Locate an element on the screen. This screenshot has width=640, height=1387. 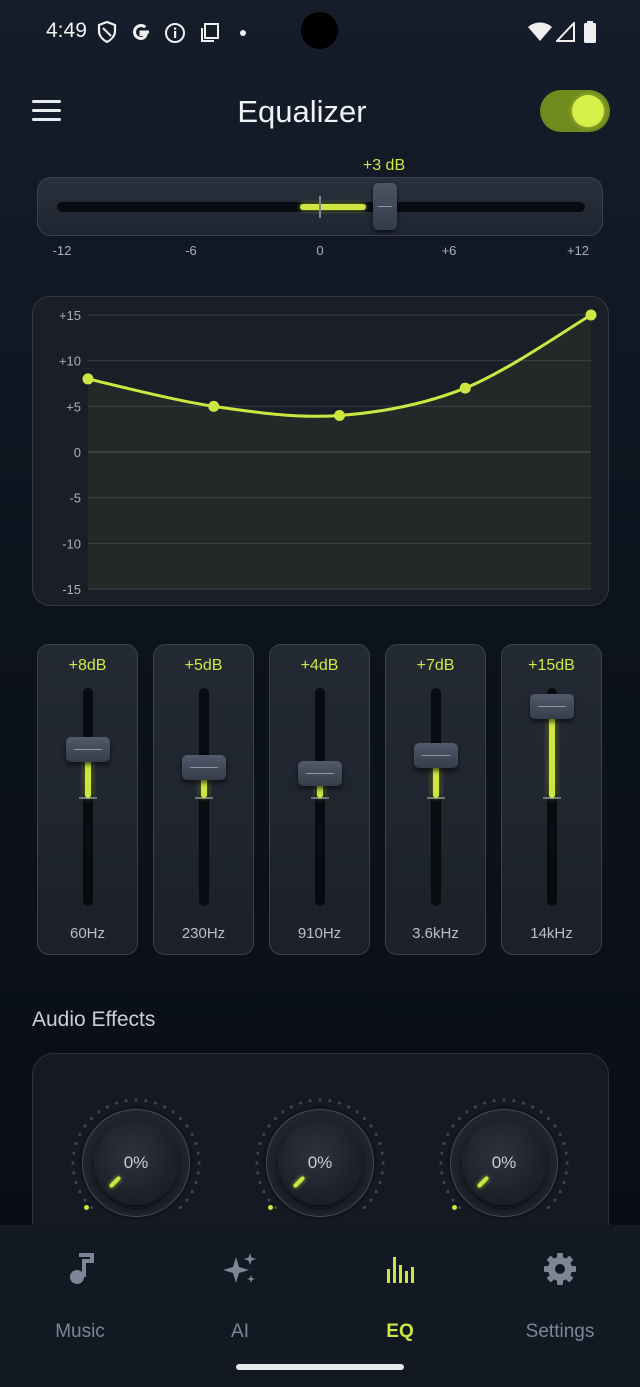
curve-y-tick-label: +10 is located at coordinates (70, 361).